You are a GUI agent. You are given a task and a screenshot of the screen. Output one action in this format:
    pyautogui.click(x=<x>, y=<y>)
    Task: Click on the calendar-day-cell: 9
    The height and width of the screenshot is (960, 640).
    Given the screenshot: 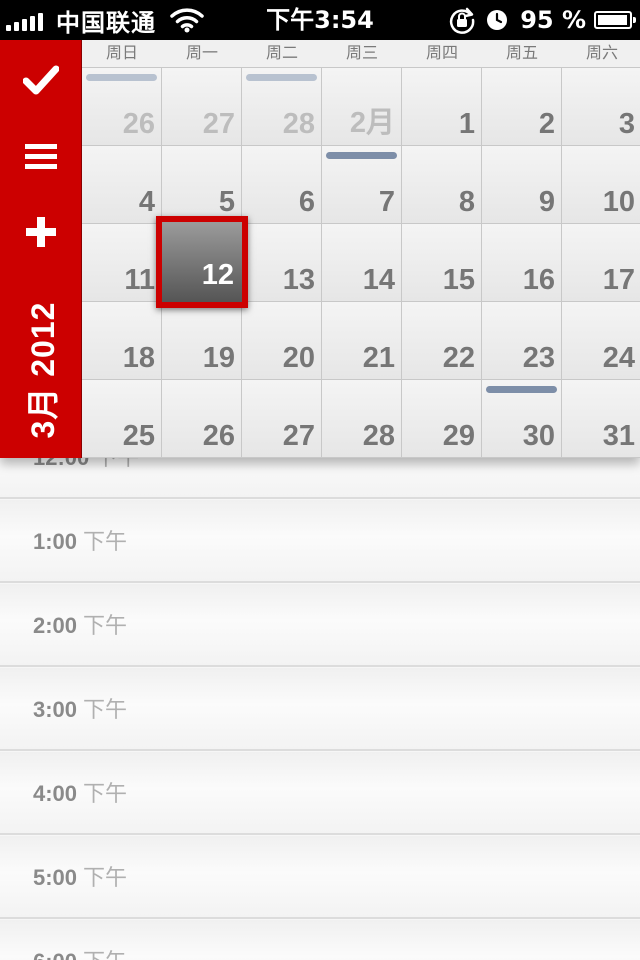 What is the action you would take?
    pyautogui.click(x=521, y=184)
    